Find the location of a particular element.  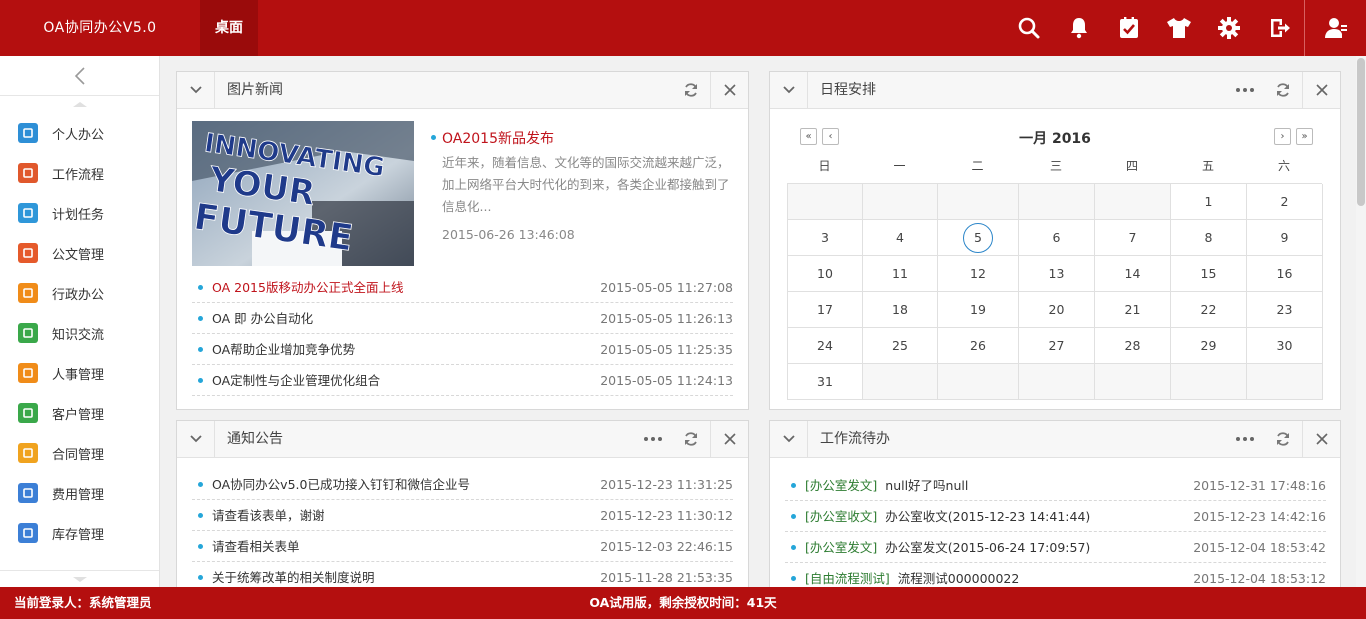

sidebar-item: 个人办公 is located at coordinates (79, 133).